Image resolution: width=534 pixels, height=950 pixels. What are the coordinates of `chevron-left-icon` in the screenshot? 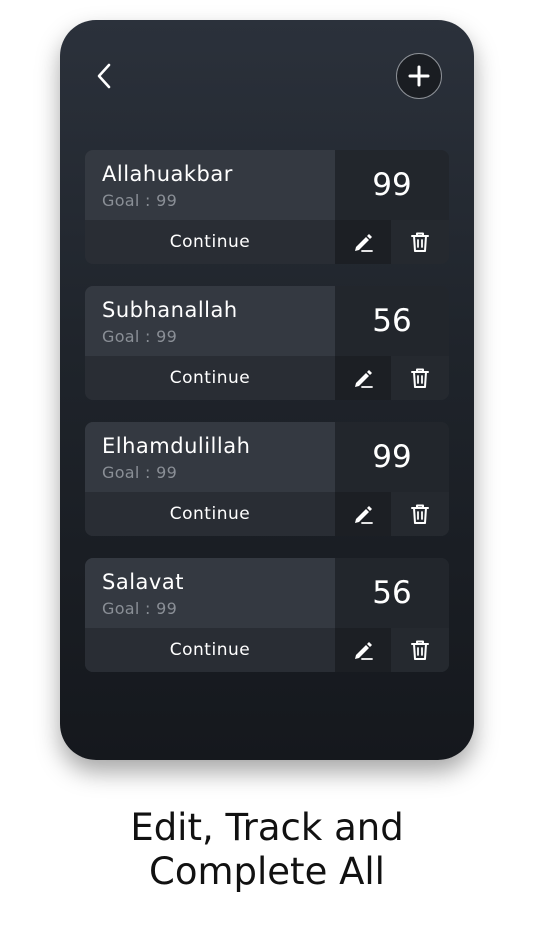 It's located at (104, 76).